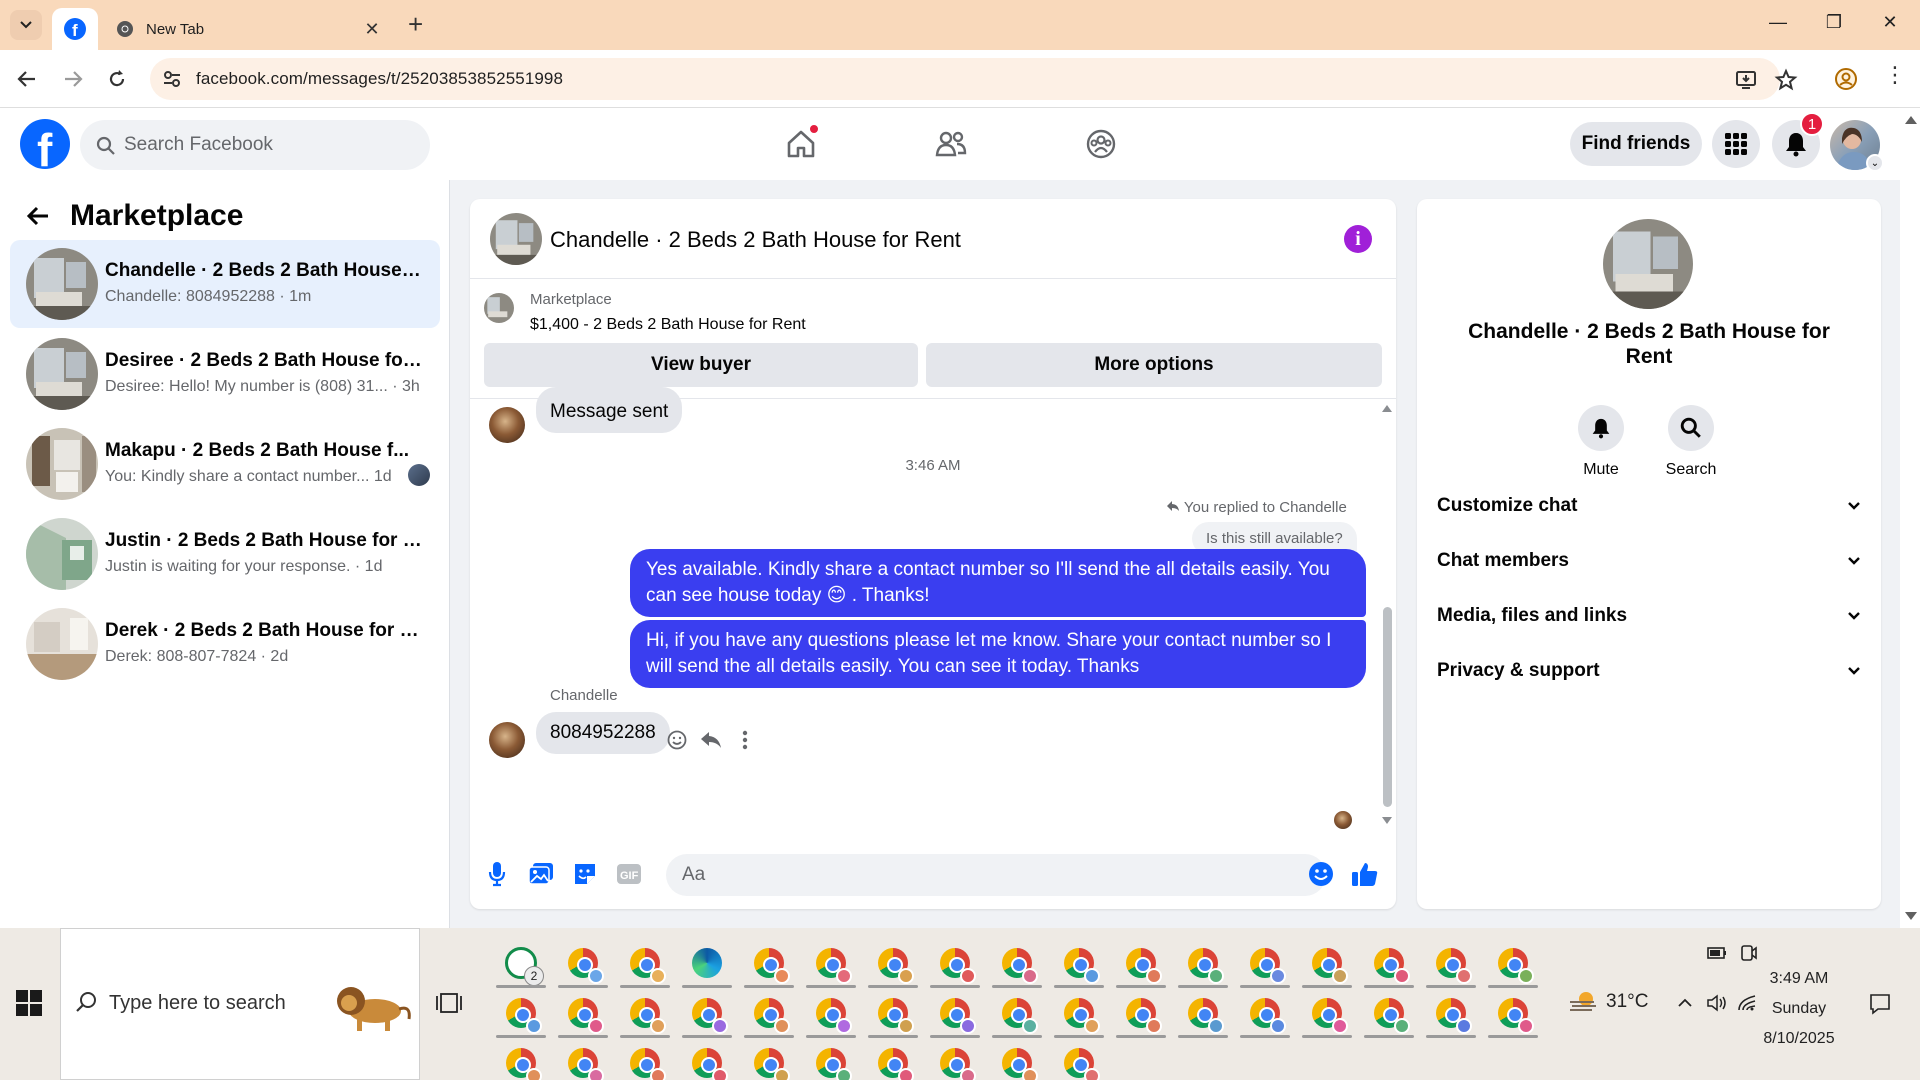 The height and width of the screenshot is (1080, 1920). I want to click on battery-icon, so click(1717, 953).